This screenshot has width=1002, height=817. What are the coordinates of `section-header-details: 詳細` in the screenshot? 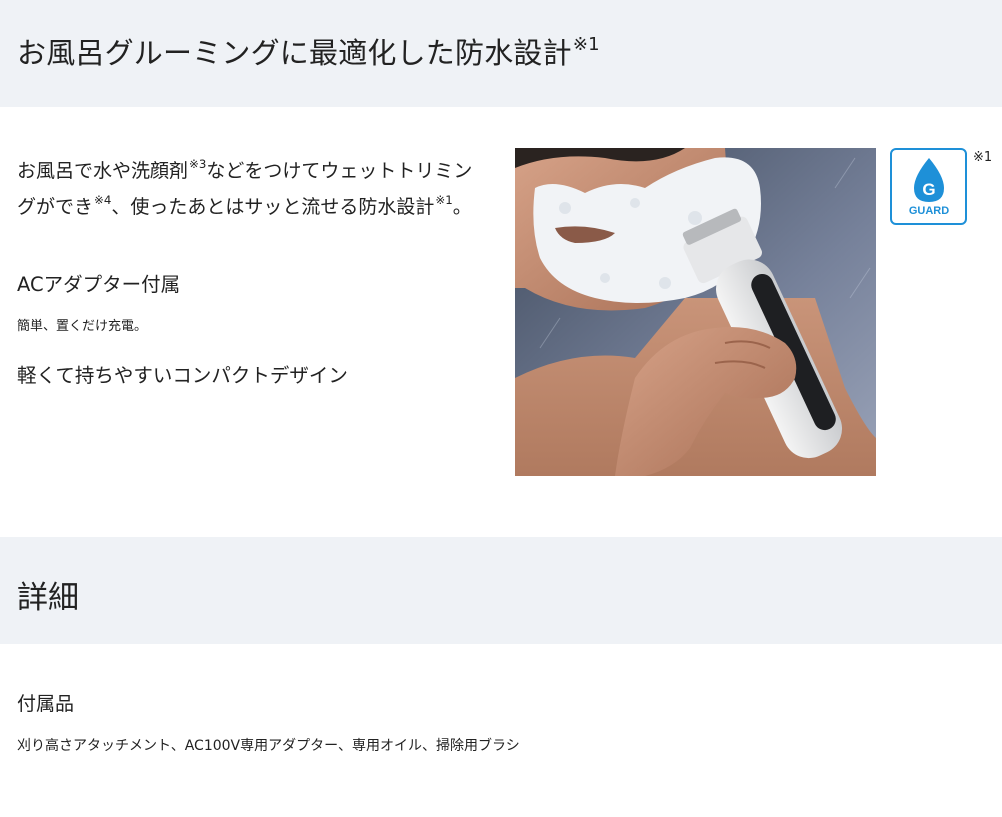 It's located at (501, 590).